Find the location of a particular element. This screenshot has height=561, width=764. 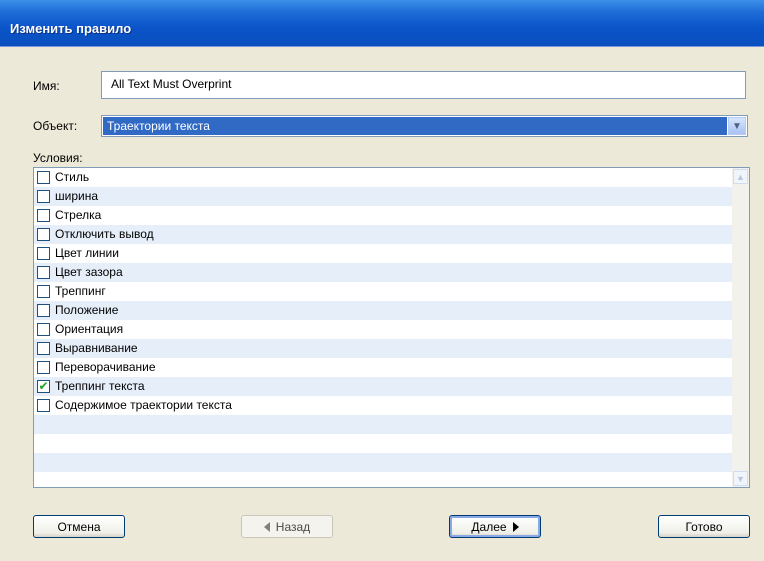

condition-label: Положение is located at coordinates (87, 310).